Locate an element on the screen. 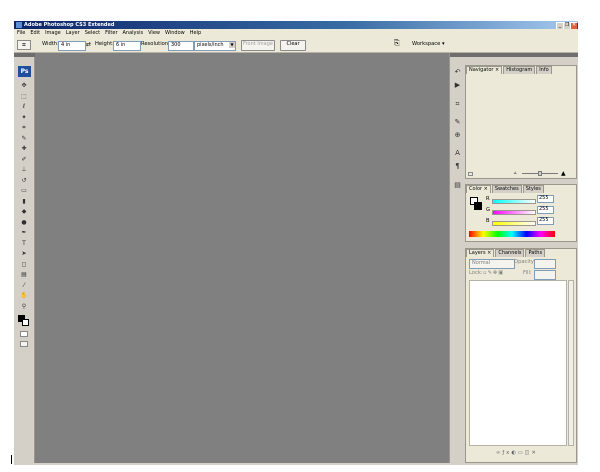  menu-select: Select is located at coordinates (92, 33).